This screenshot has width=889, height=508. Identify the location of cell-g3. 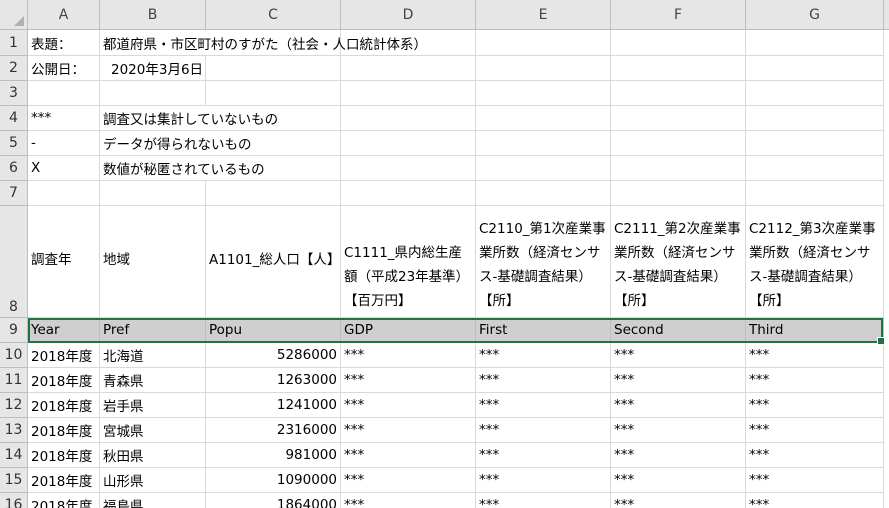
(815, 93).